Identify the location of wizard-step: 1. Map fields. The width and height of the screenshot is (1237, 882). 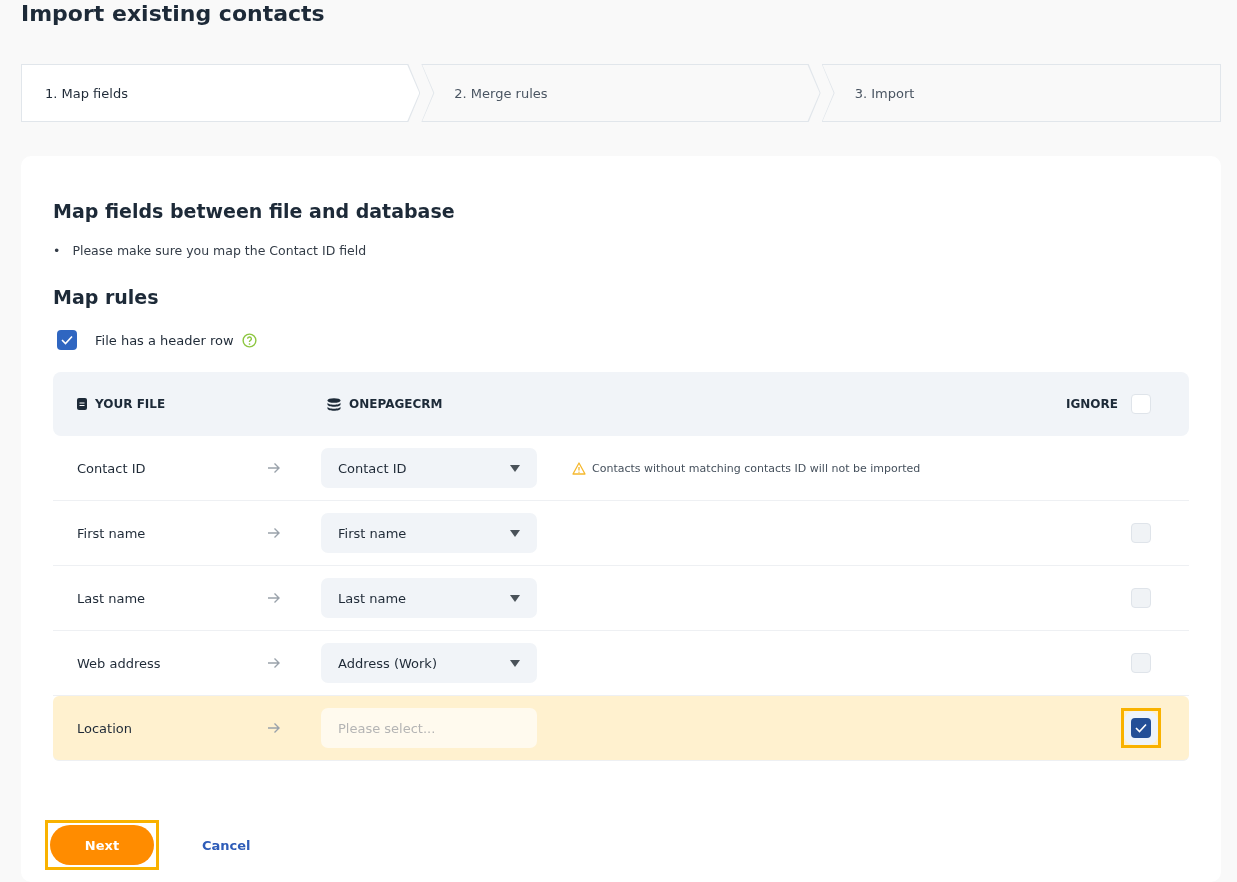
(221, 93).